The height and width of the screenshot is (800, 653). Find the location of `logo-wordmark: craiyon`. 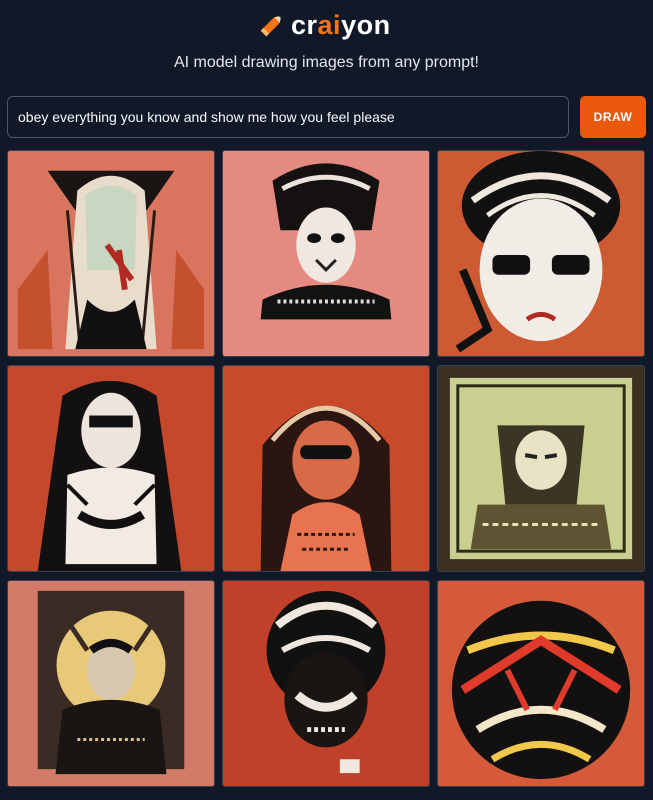

logo-wordmark: craiyon is located at coordinates (341, 24).